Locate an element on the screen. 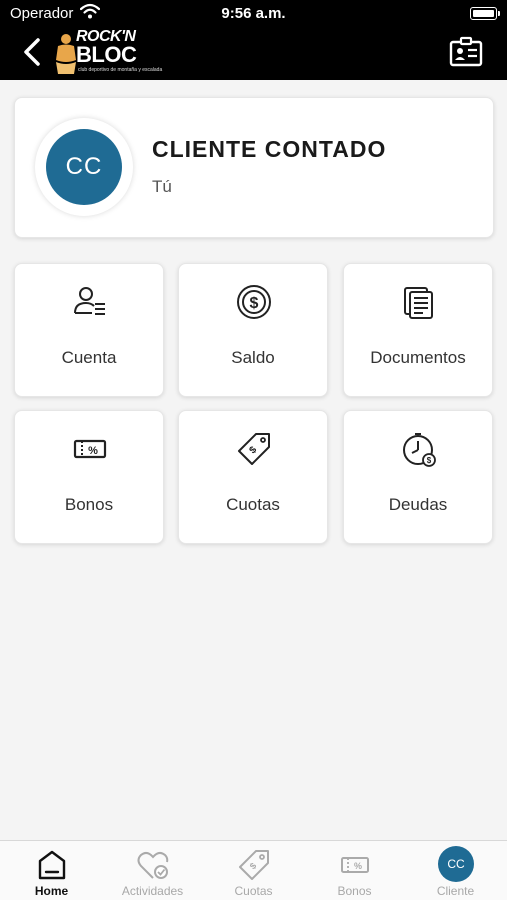 The height and width of the screenshot is (900, 507). documents-icon is located at coordinates (418, 303).